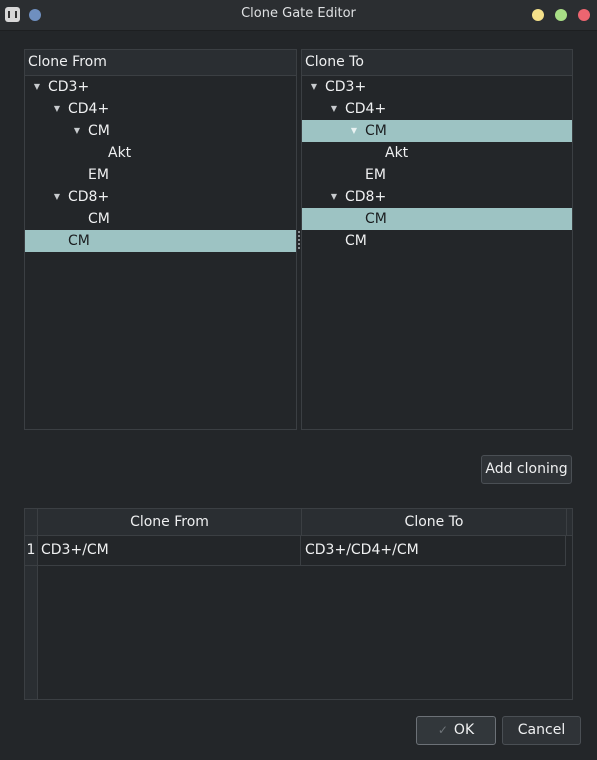  What do you see at coordinates (464, 730) in the screenshot?
I see `ok-label: OK` at bounding box center [464, 730].